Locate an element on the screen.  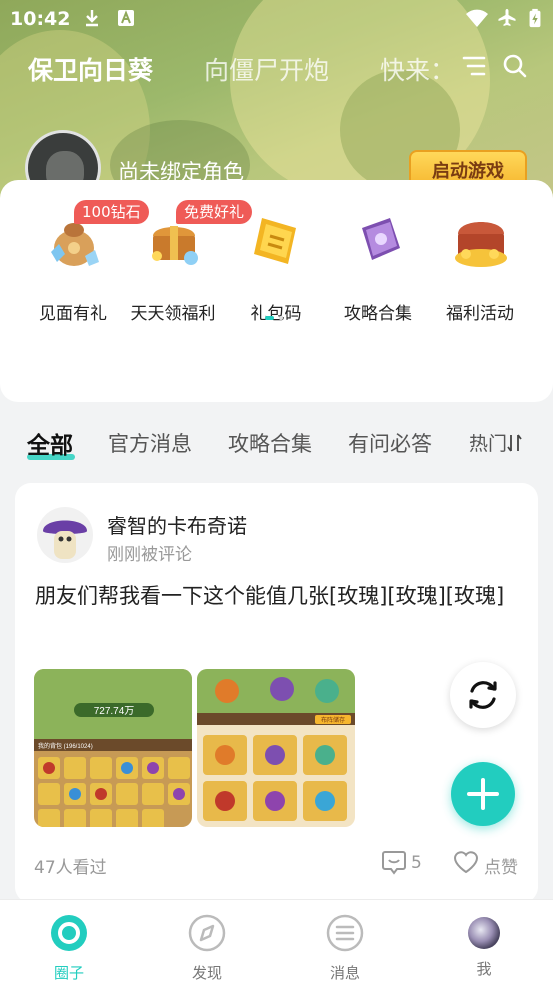
nav-label: 消息 is located at coordinates (344, 973).